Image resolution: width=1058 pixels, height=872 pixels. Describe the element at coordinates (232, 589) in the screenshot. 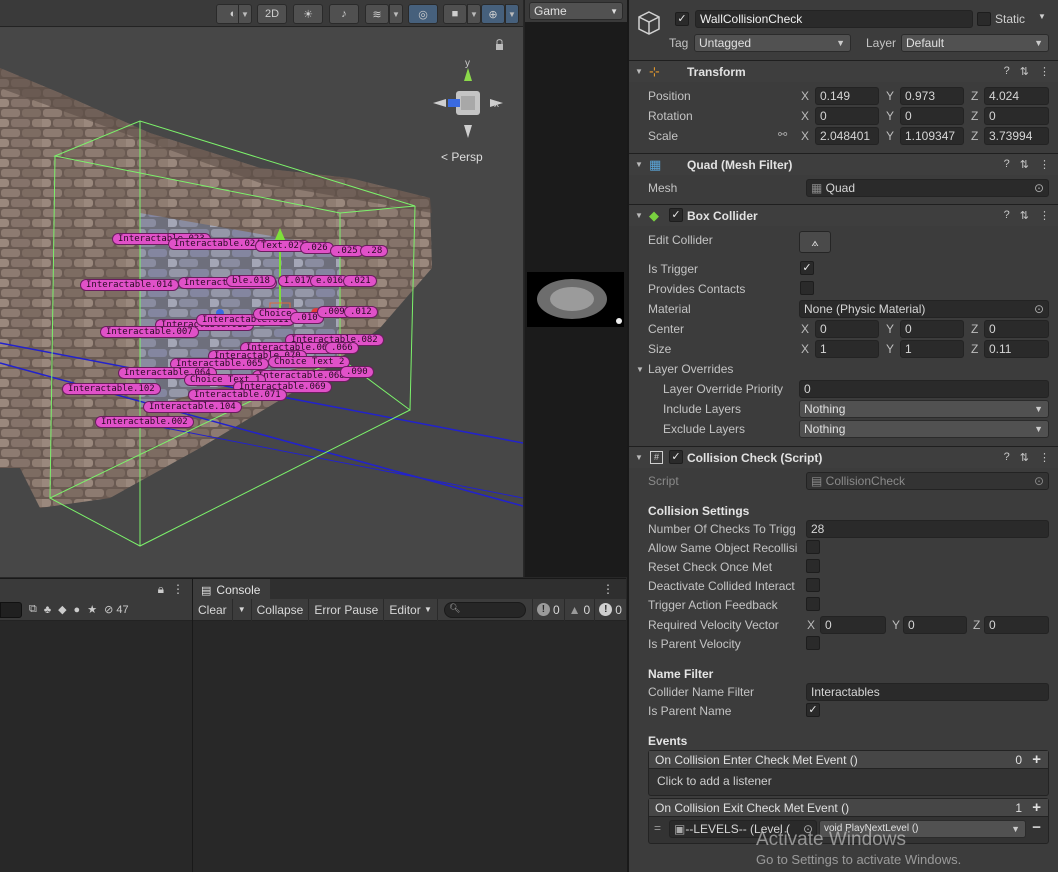

I see `tab-console: ▤ Console` at that location.